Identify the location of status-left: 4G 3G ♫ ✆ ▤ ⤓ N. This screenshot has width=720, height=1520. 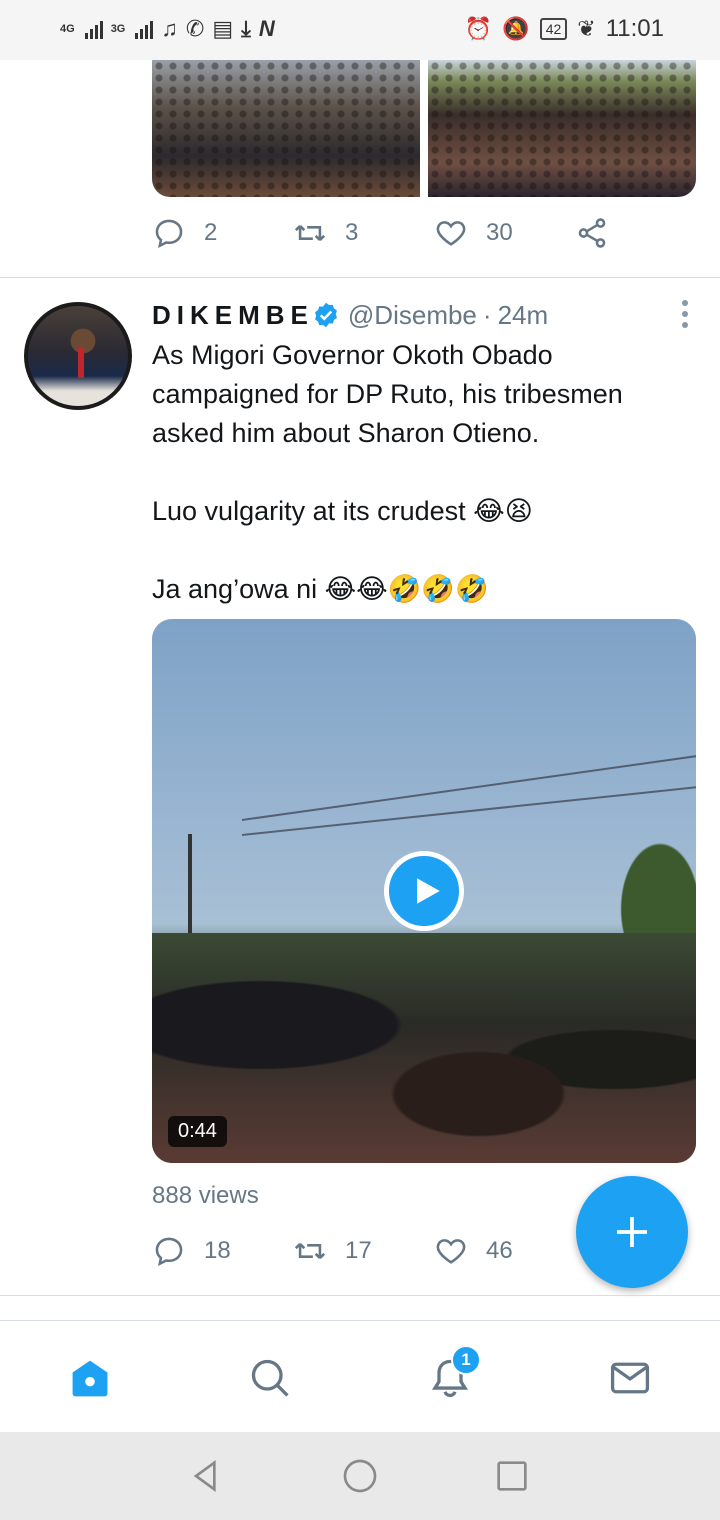
(167, 29).